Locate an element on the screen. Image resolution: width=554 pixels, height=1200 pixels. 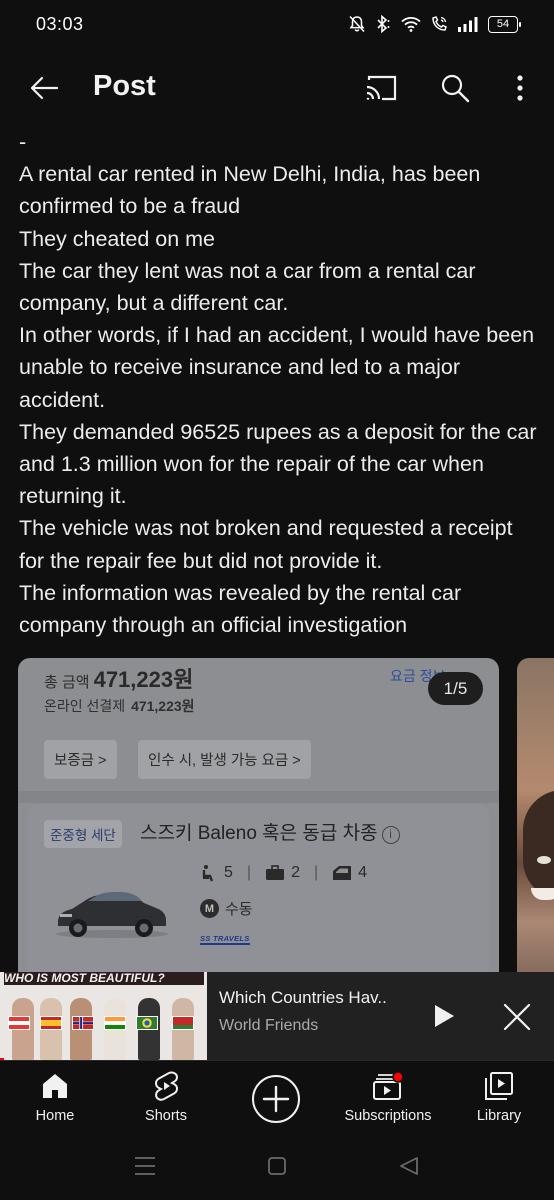
system-navigation is located at coordinates (277, 1168).